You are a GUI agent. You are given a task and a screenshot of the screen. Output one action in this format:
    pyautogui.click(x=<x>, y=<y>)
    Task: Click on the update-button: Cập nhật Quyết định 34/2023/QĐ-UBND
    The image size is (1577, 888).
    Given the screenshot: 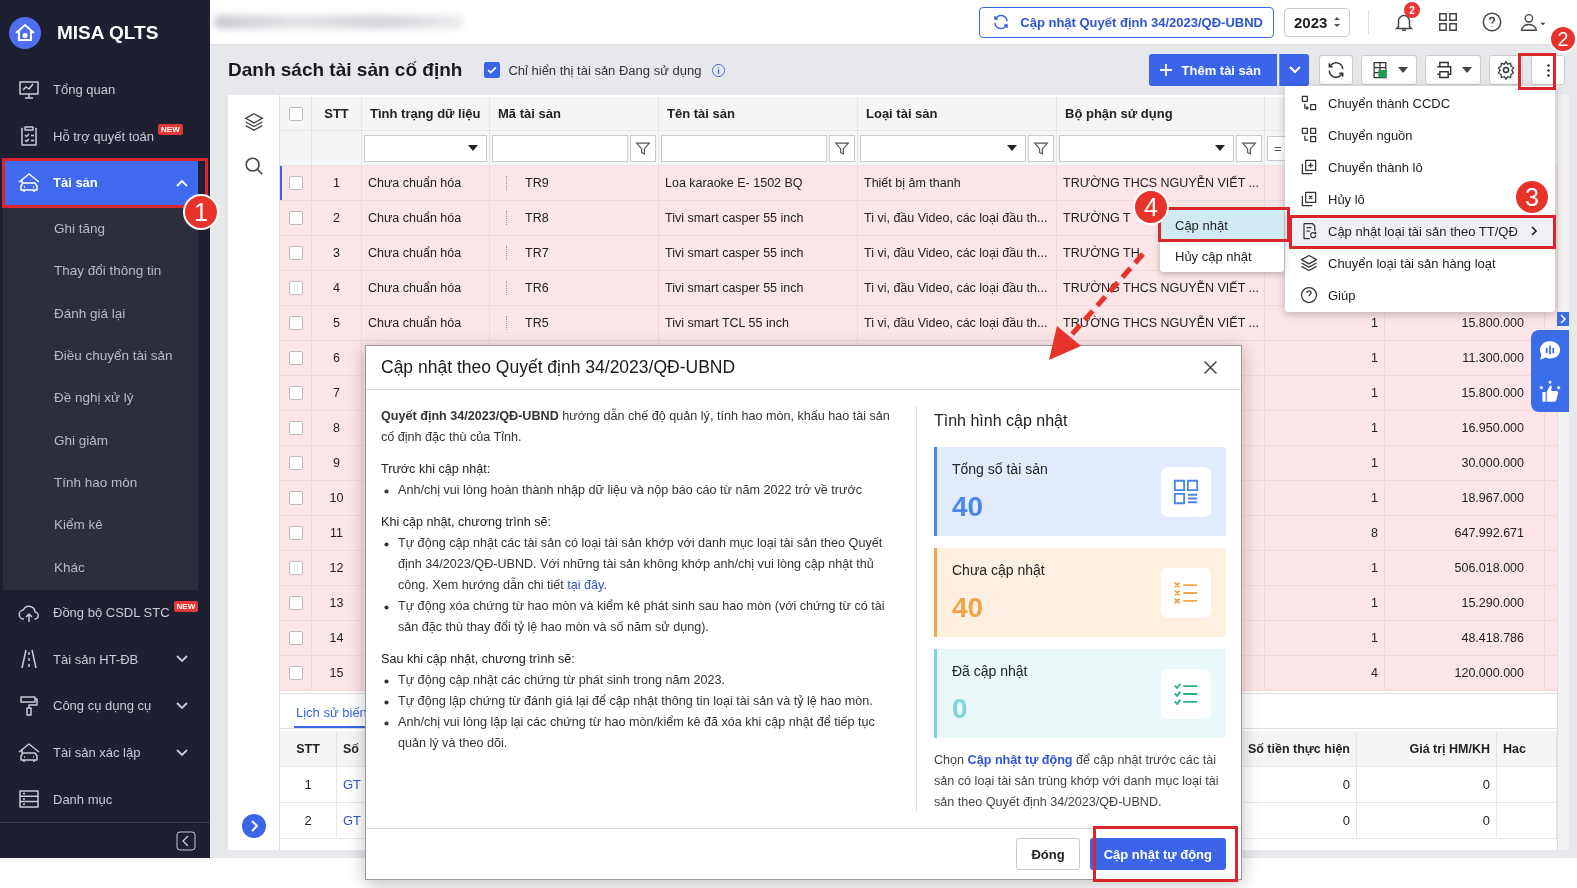 What is the action you would take?
    pyautogui.click(x=1126, y=22)
    